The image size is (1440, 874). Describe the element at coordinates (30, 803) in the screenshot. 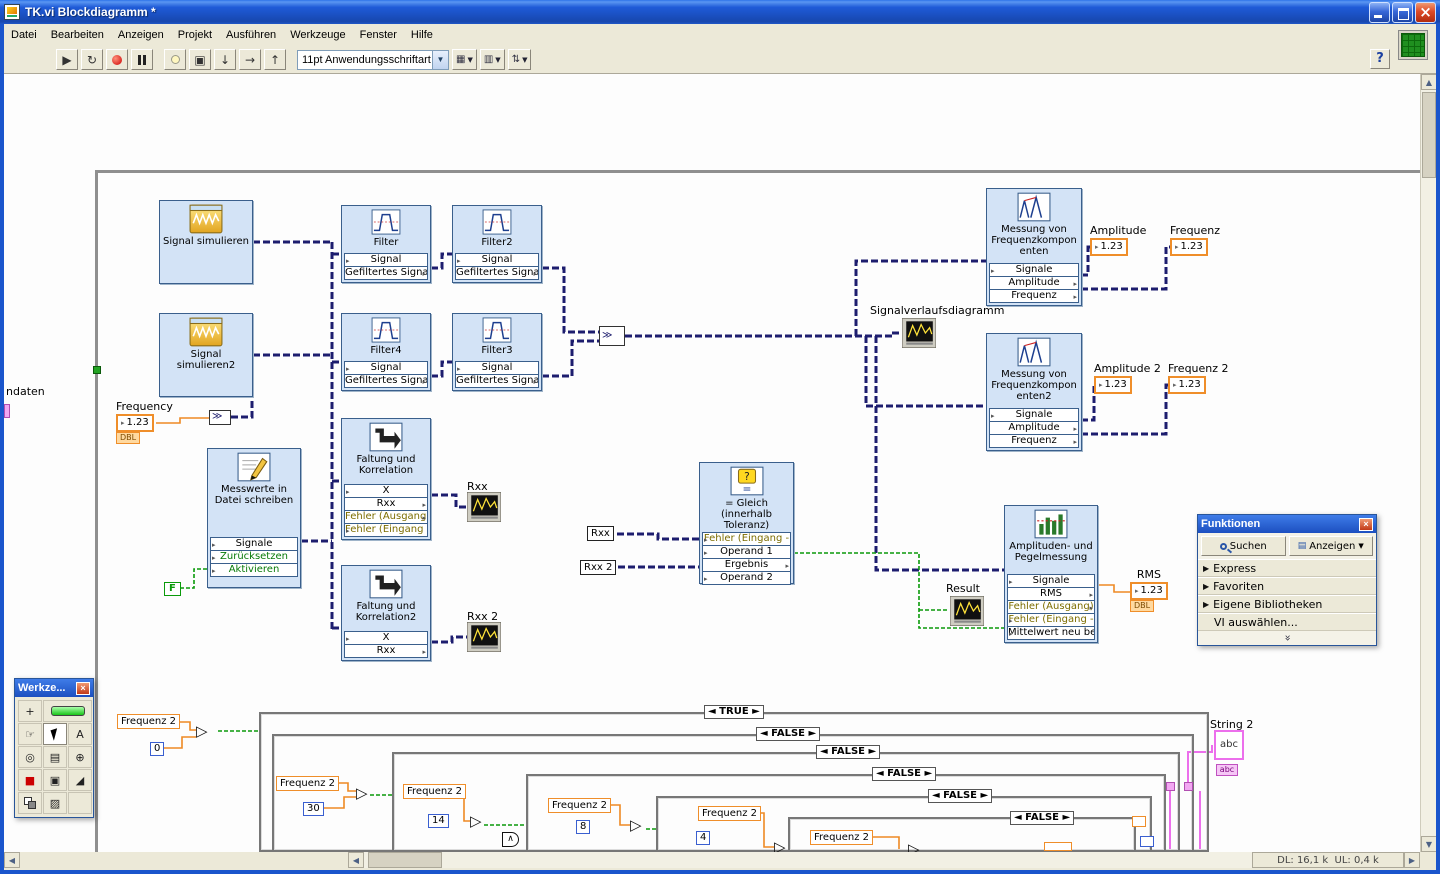

I see `set-color-tool-button` at that location.